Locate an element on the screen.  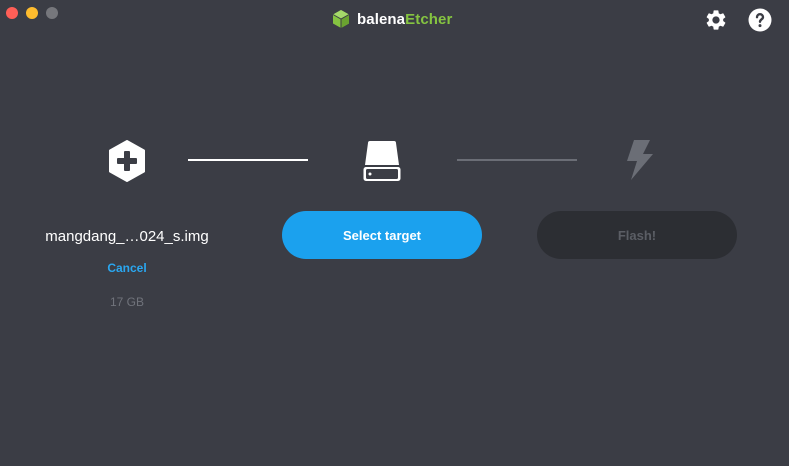
help-icon is located at coordinates (760, 20).